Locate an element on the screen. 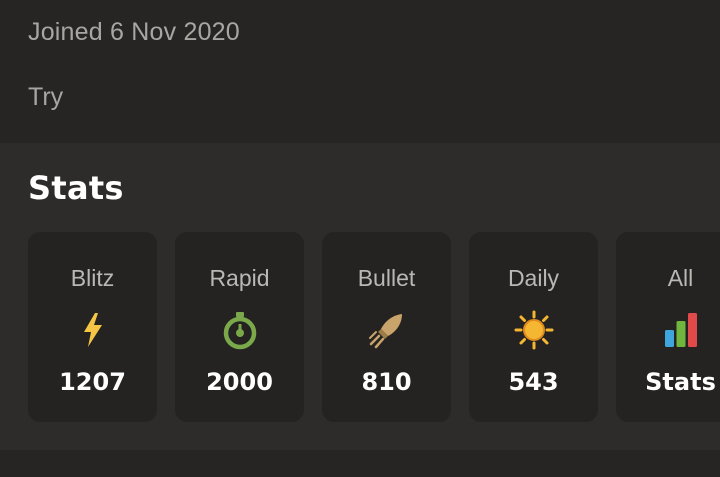  joined-date: Joined 6 Nov 2020 is located at coordinates (134, 32).